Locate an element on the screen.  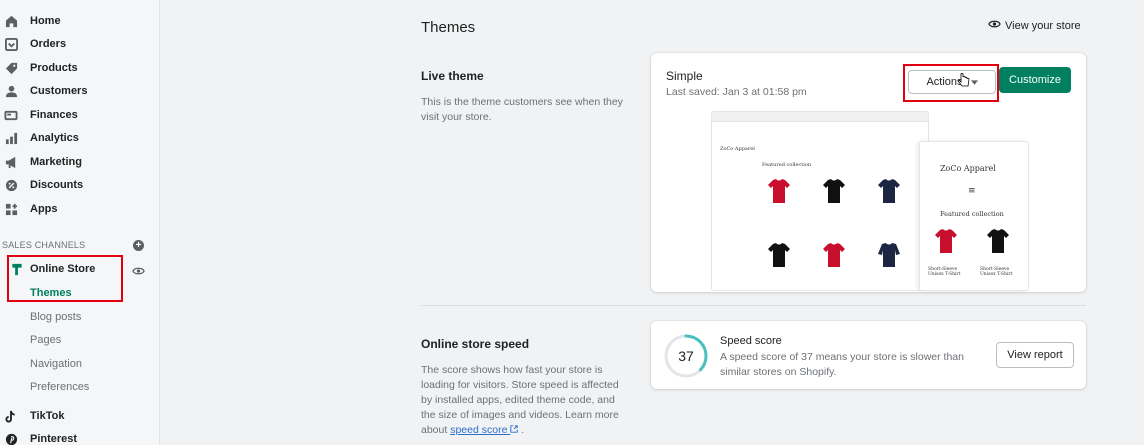
sidebar-item-label: Marketing is located at coordinates (56, 162).